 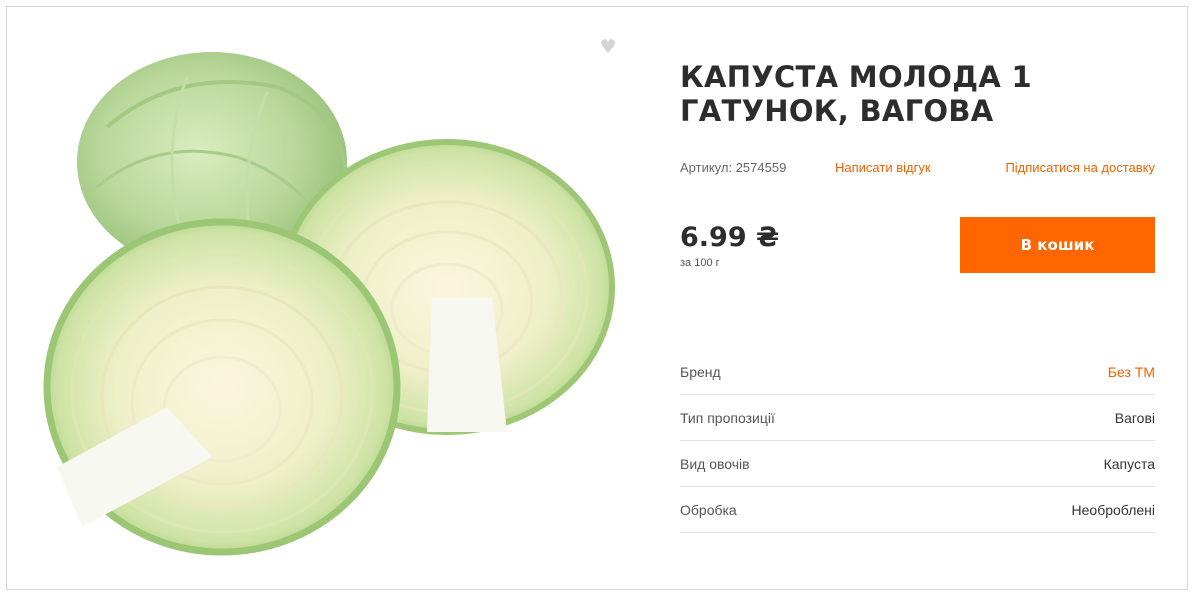 What do you see at coordinates (1134, 417) in the screenshot?
I see `property-value: Вагові` at bounding box center [1134, 417].